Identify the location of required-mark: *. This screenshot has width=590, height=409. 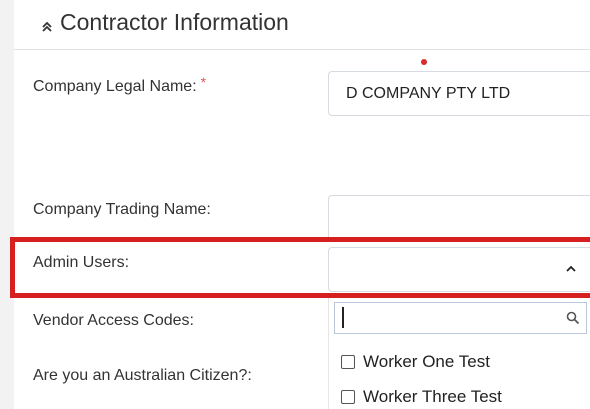
(203, 82).